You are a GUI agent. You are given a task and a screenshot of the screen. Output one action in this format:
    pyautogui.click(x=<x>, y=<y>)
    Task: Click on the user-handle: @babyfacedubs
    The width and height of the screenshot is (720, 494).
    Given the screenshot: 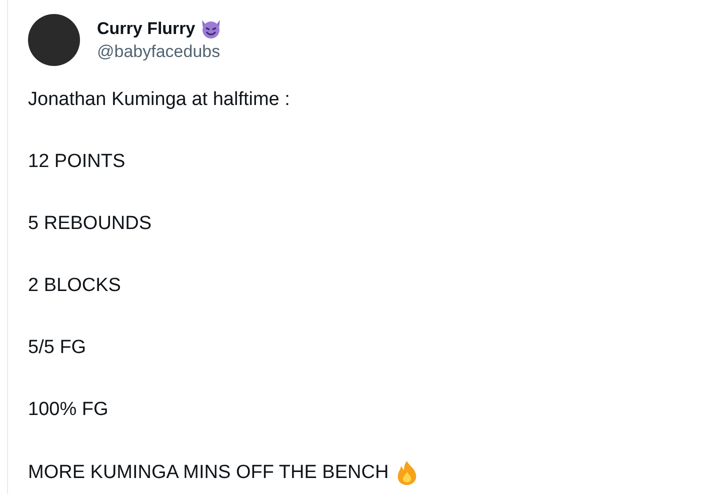 What is the action you would take?
    pyautogui.click(x=159, y=52)
    